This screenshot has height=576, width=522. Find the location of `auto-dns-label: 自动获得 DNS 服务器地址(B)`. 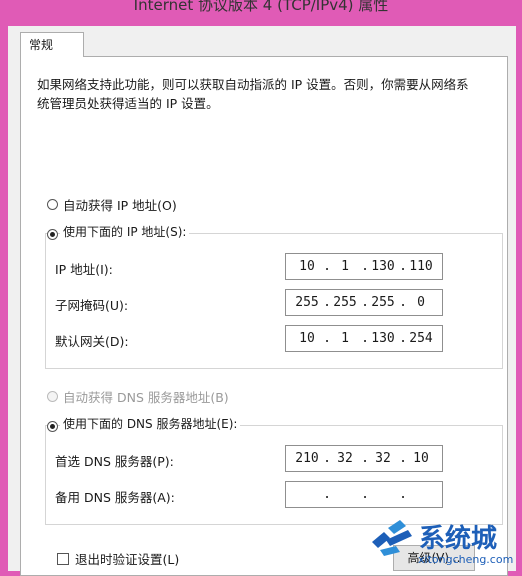

auto-dns-label: 自动获得 DNS 服务器地址(B) is located at coordinates (146, 397).